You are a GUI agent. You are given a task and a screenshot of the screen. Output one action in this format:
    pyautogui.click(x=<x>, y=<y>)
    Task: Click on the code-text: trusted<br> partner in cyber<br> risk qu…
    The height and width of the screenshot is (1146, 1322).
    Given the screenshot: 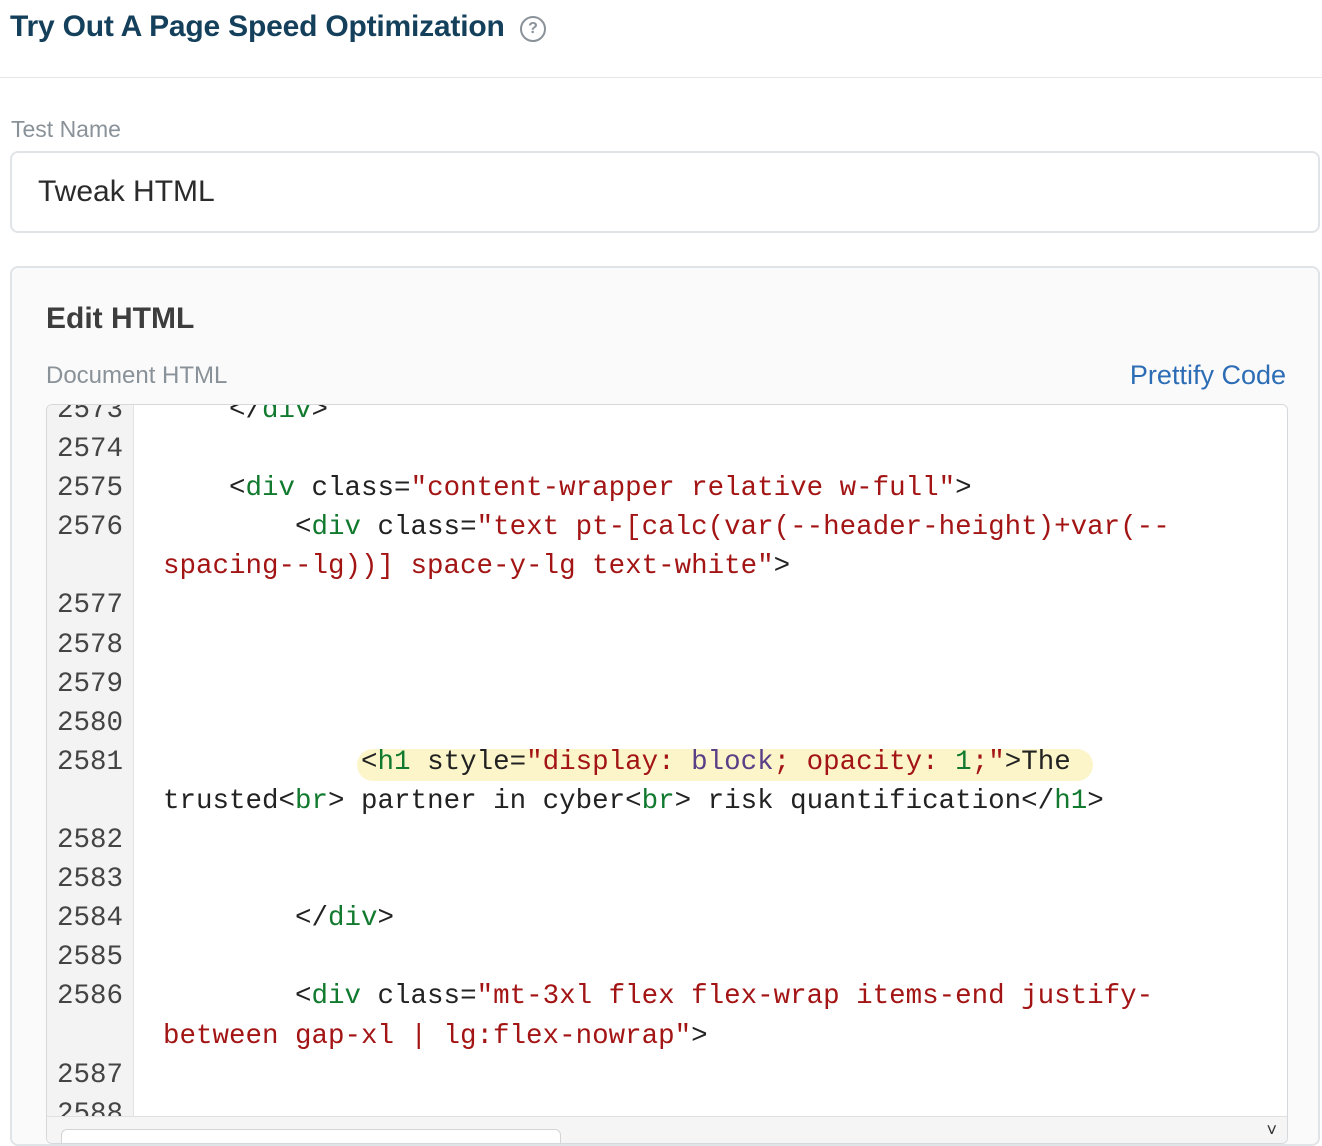 What is the action you would take?
    pyautogui.click(x=618, y=801)
    